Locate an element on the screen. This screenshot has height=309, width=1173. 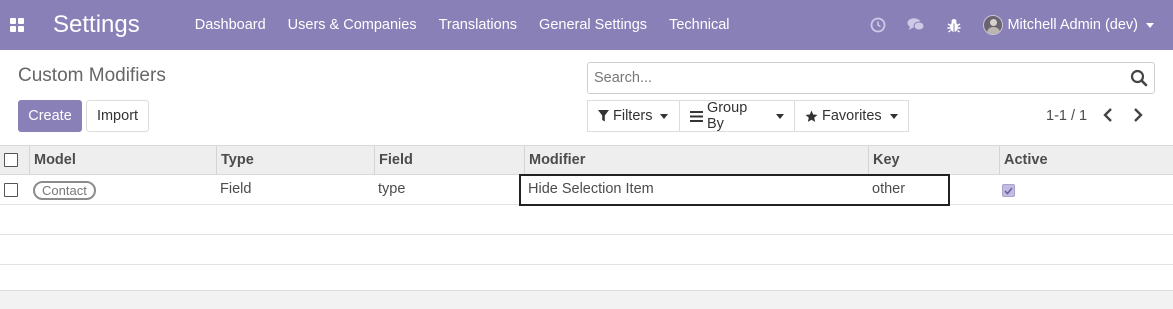
cell-field: type is located at coordinates (391, 189).